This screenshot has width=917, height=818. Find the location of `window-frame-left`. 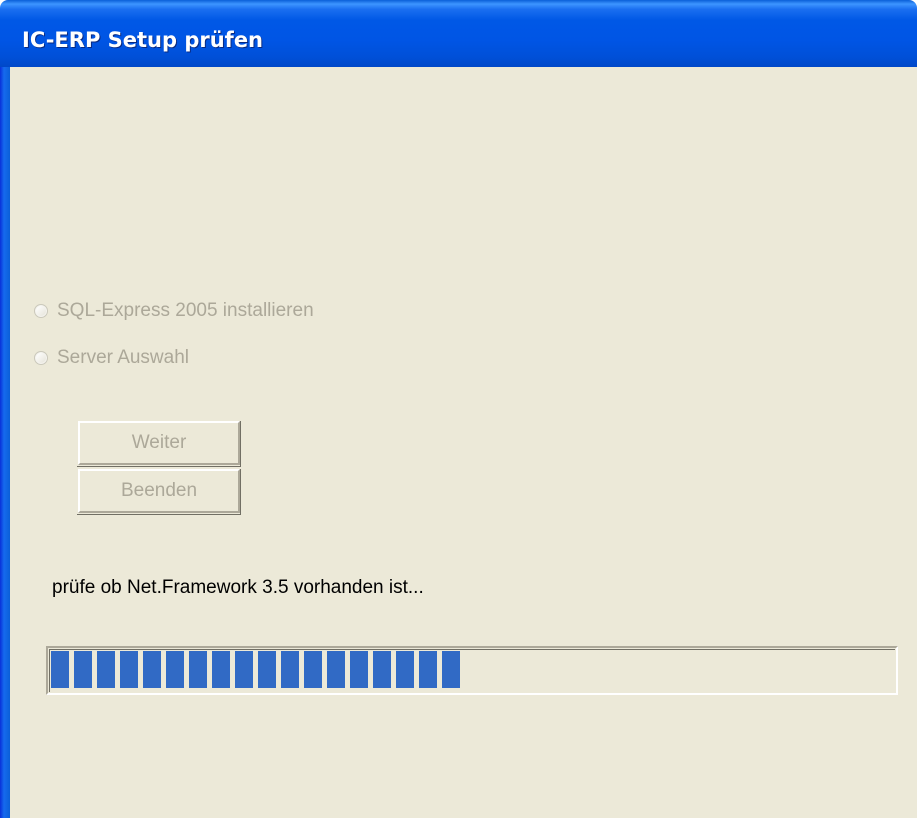

window-frame-left is located at coordinates (5, 442).